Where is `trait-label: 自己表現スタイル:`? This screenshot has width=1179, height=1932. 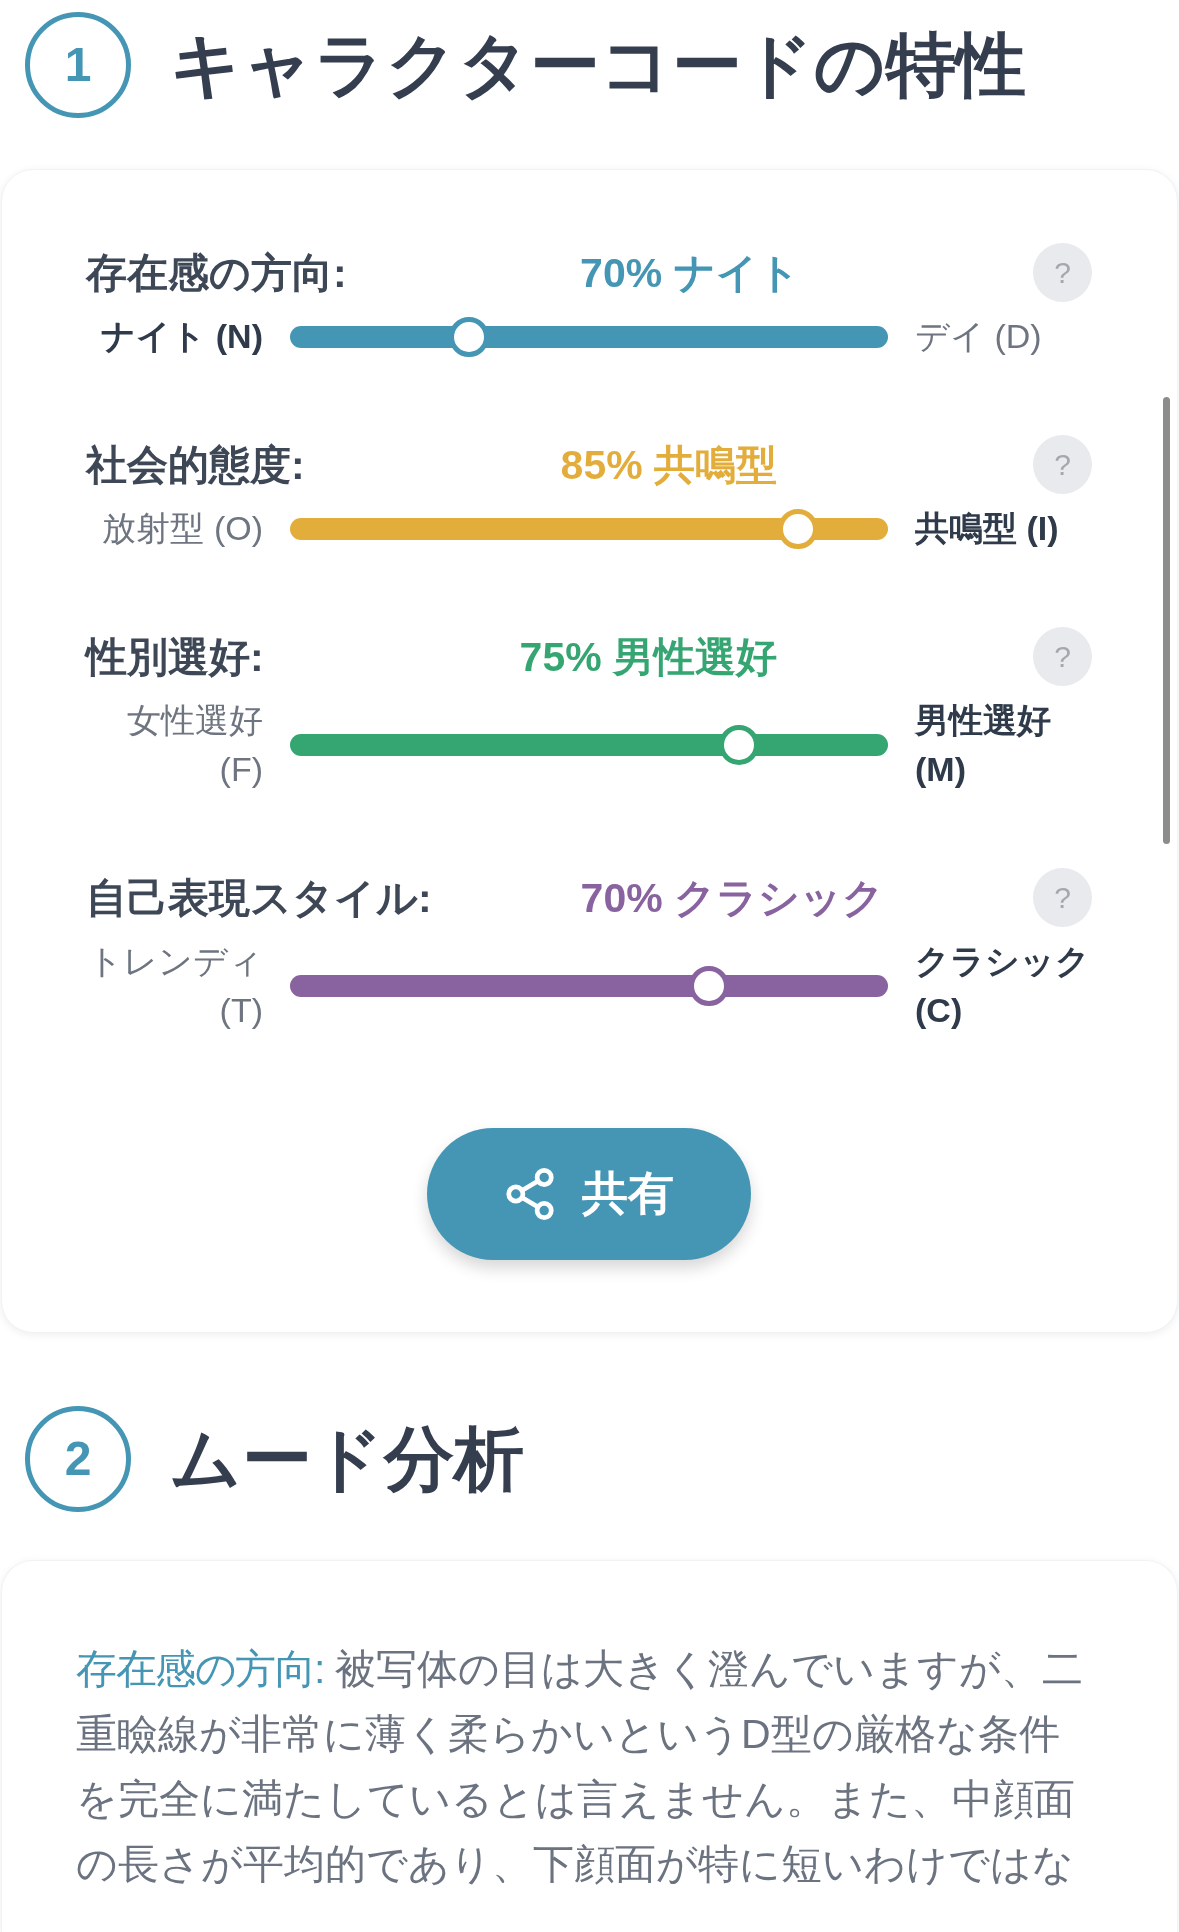
trait-label: 自己表現スタイル: is located at coordinates (259, 898).